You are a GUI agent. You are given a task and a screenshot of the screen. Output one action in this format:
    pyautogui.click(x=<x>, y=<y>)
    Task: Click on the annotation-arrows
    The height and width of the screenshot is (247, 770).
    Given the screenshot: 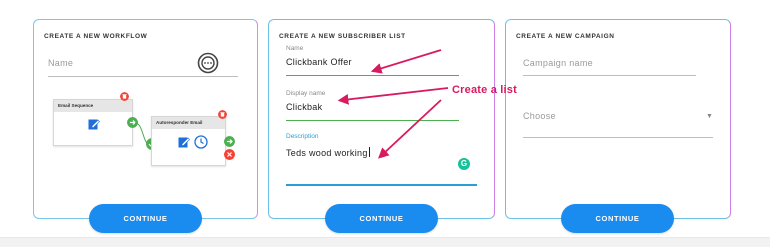 What is the action you would take?
    pyautogui.click(x=393, y=104)
    